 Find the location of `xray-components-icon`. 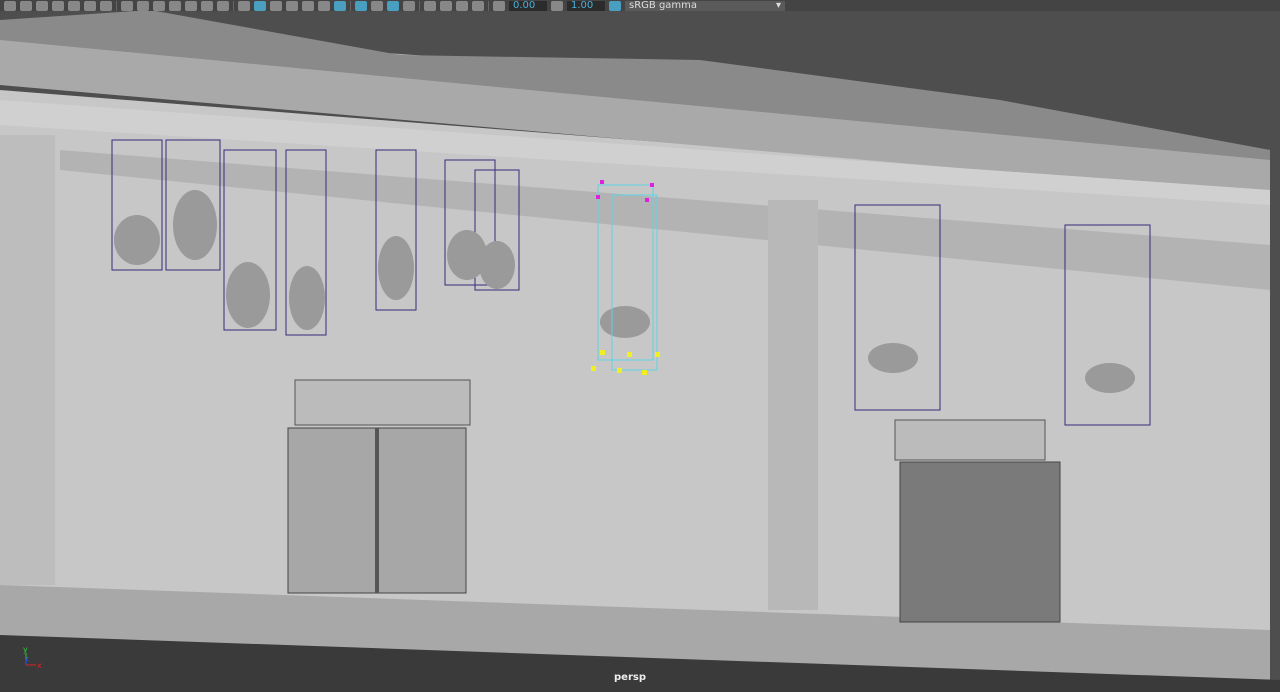

xray-components-icon is located at coordinates (409, 5).